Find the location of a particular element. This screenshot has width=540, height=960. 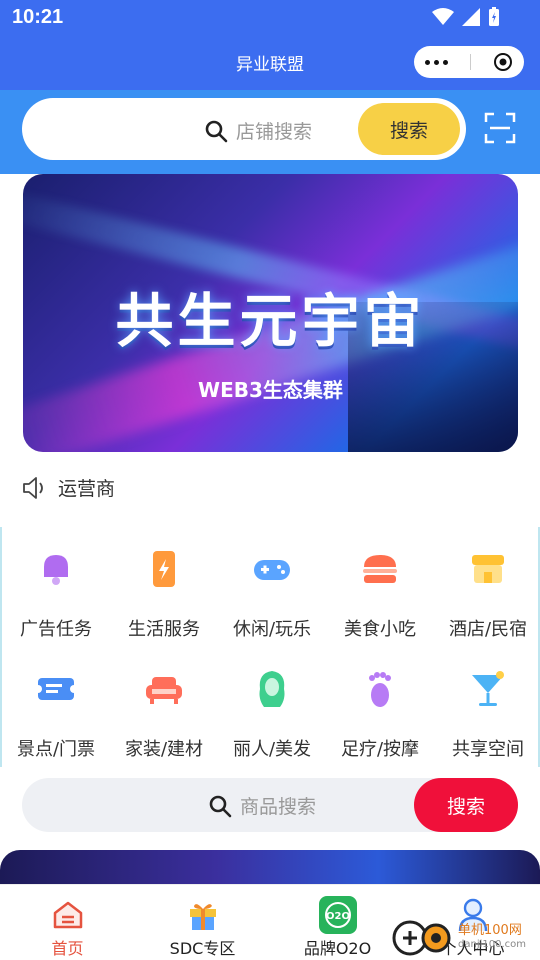

o2o-icon: O2O is located at coordinates (338, 915).